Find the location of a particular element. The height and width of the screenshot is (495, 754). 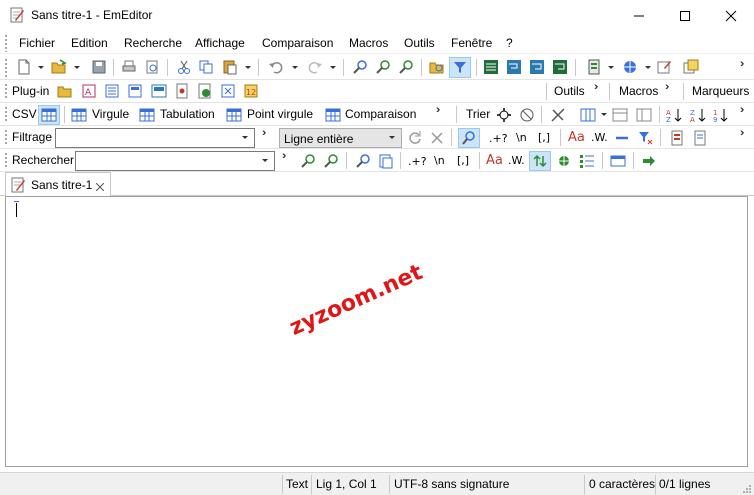

incremental-search-icon is located at coordinates (564, 161).